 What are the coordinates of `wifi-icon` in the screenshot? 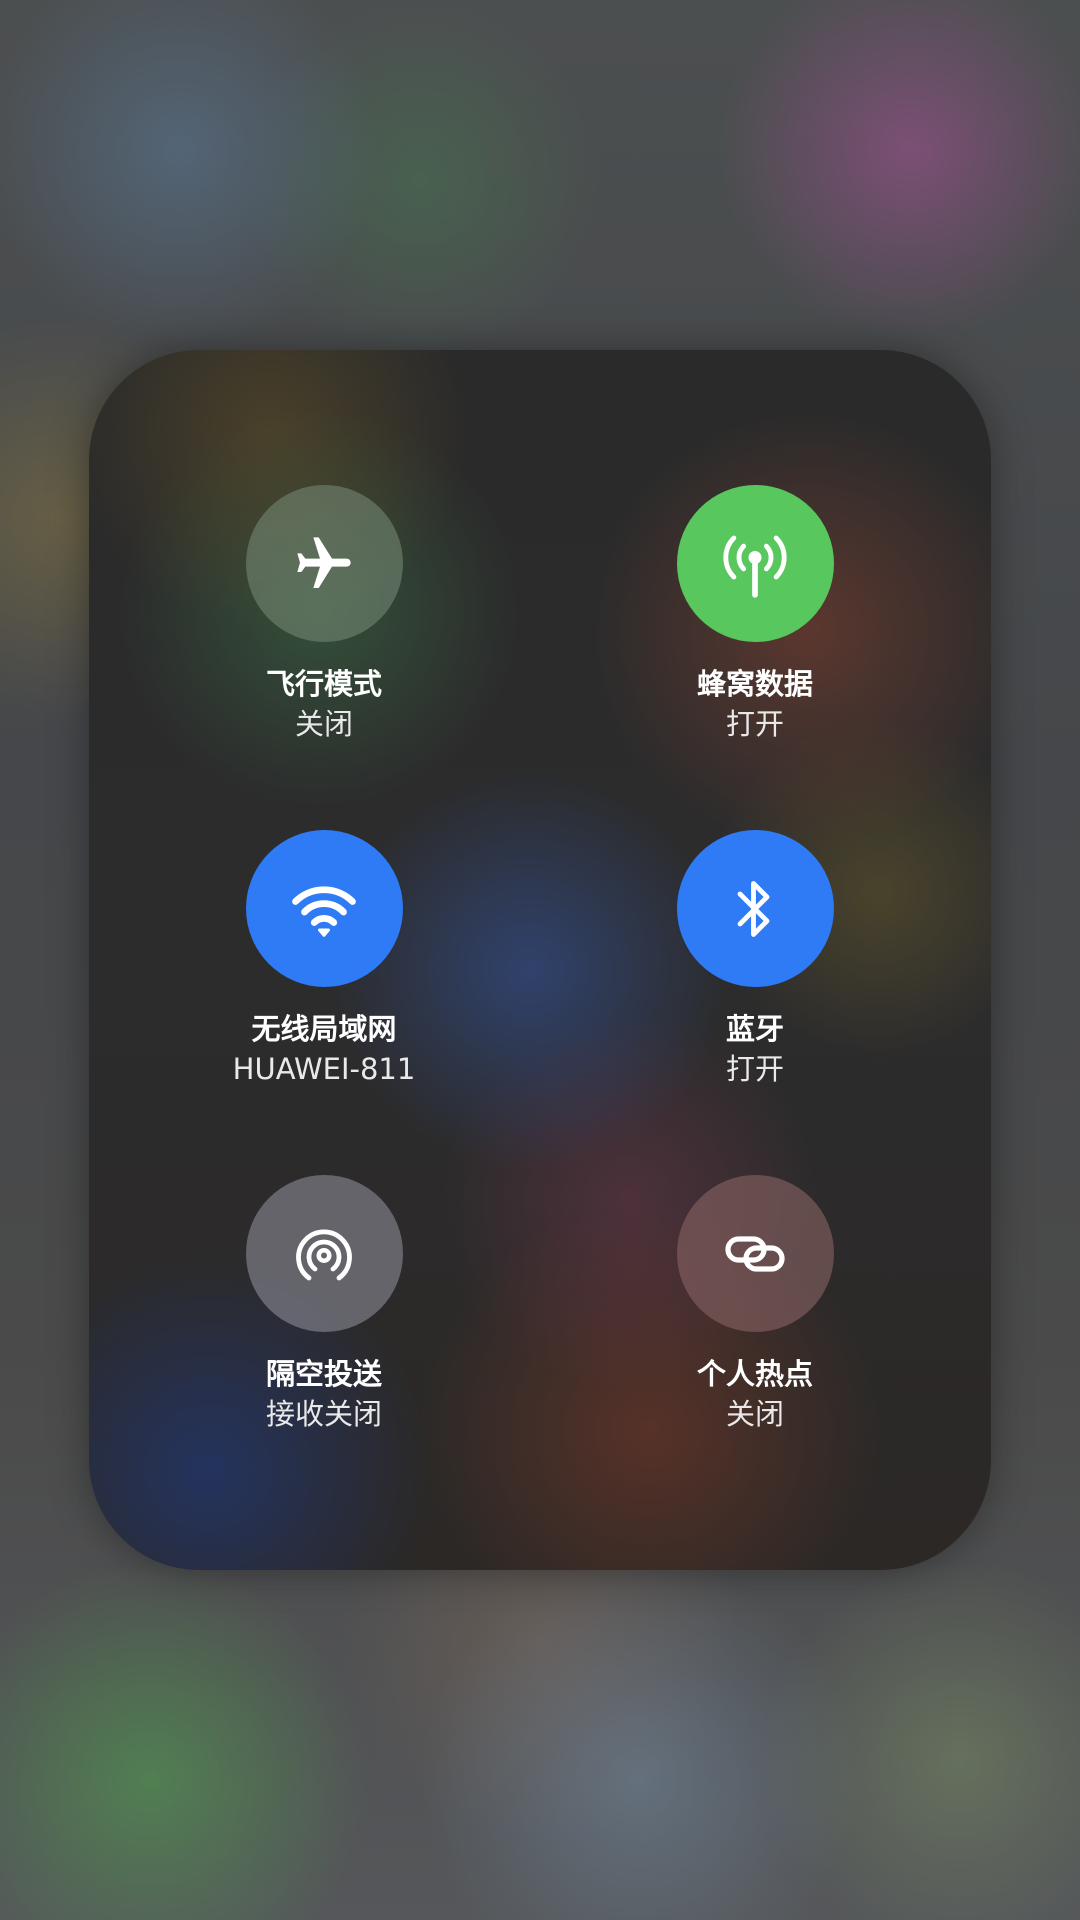 It's located at (324, 911).